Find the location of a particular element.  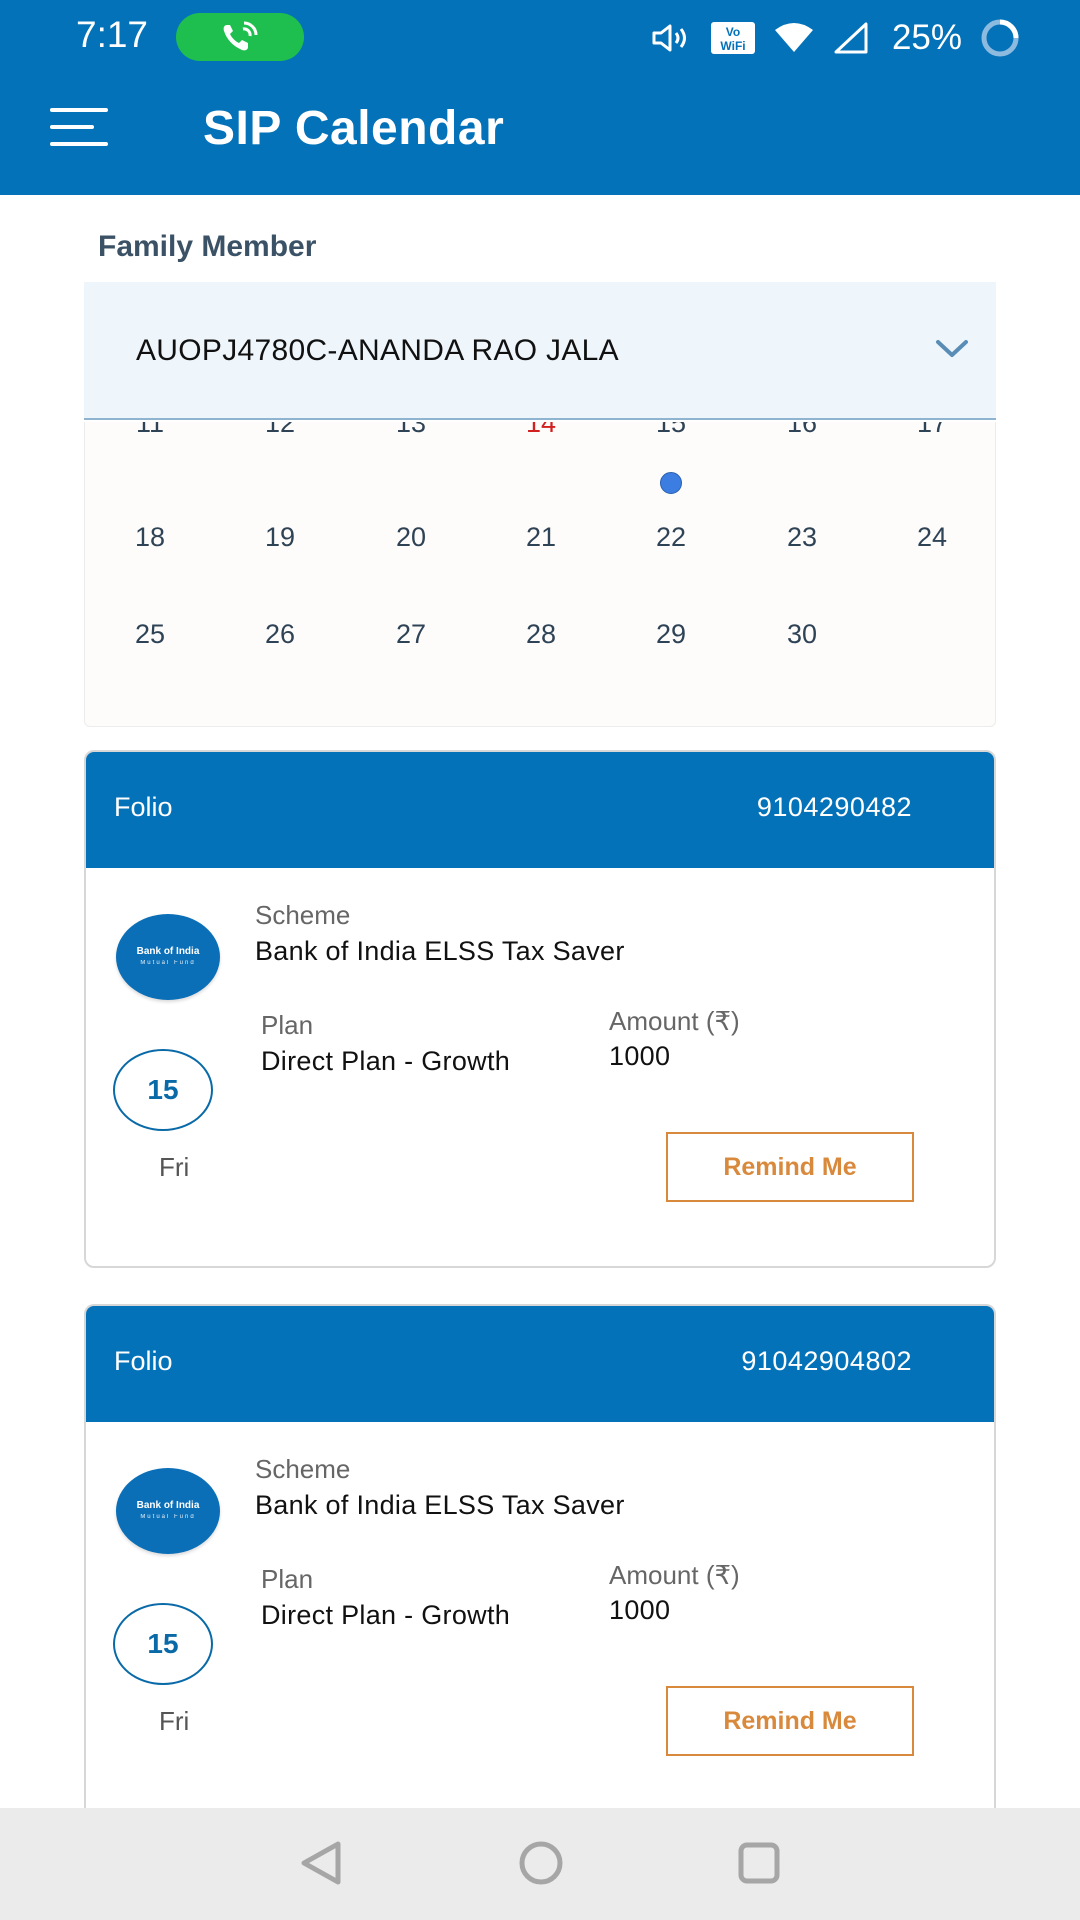

sip-due-marker is located at coordinates (671, 483).